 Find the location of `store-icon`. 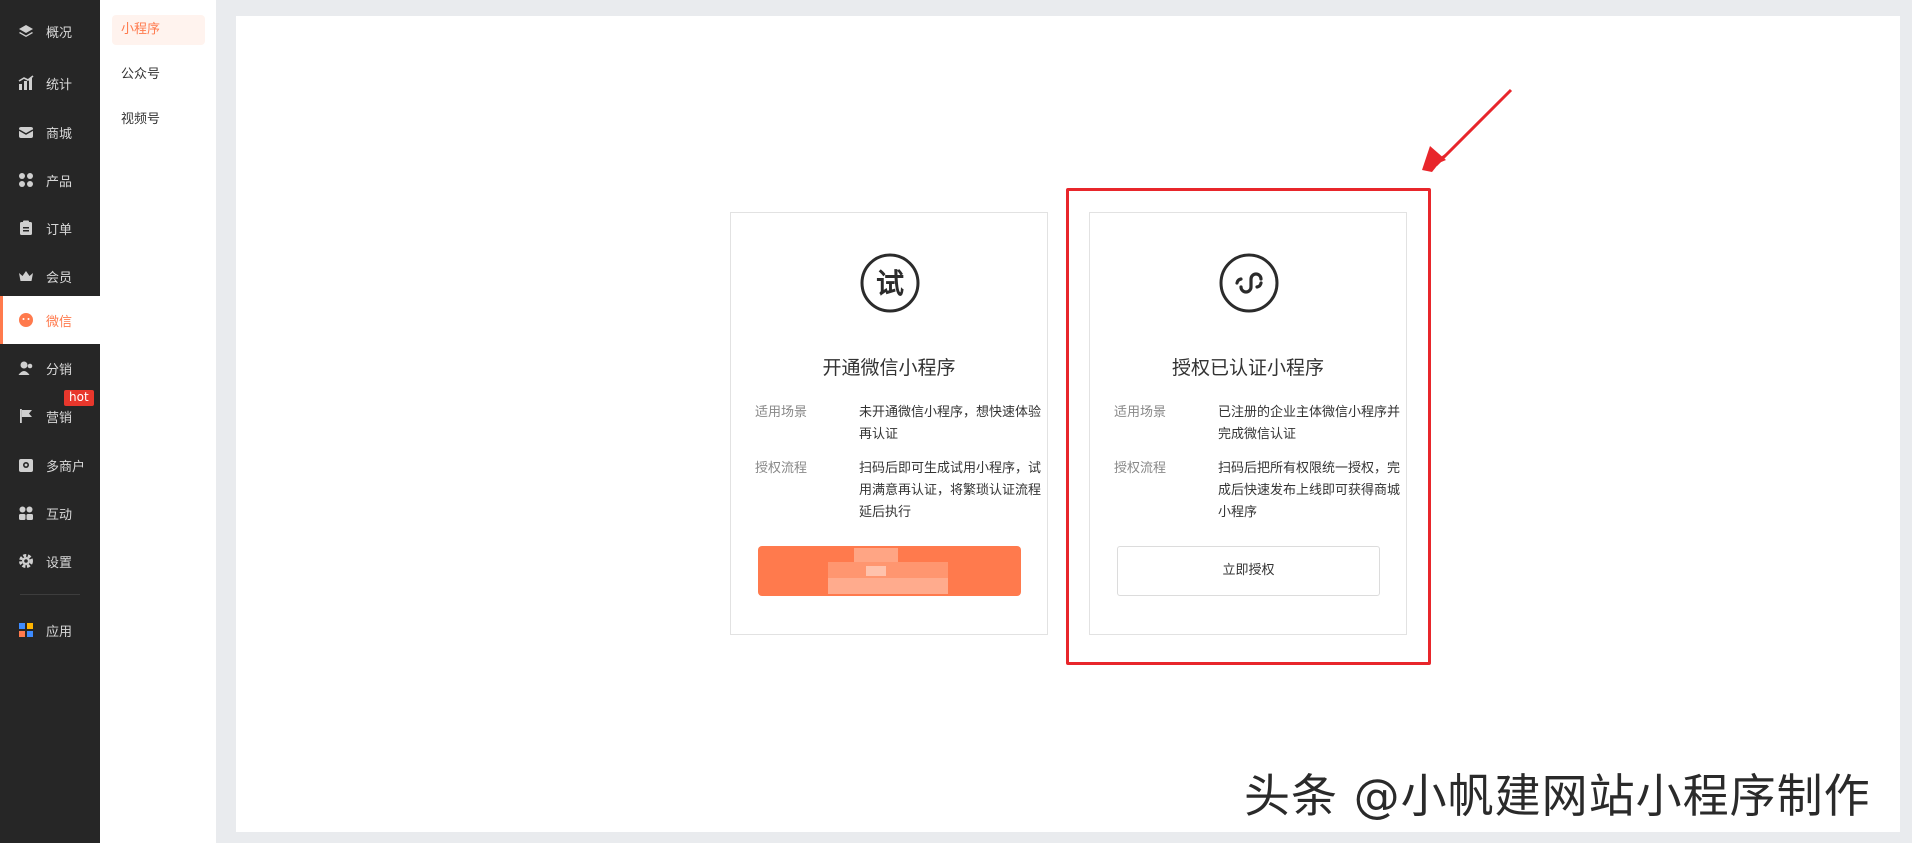

store-icon is located at coordinates (26, 465).